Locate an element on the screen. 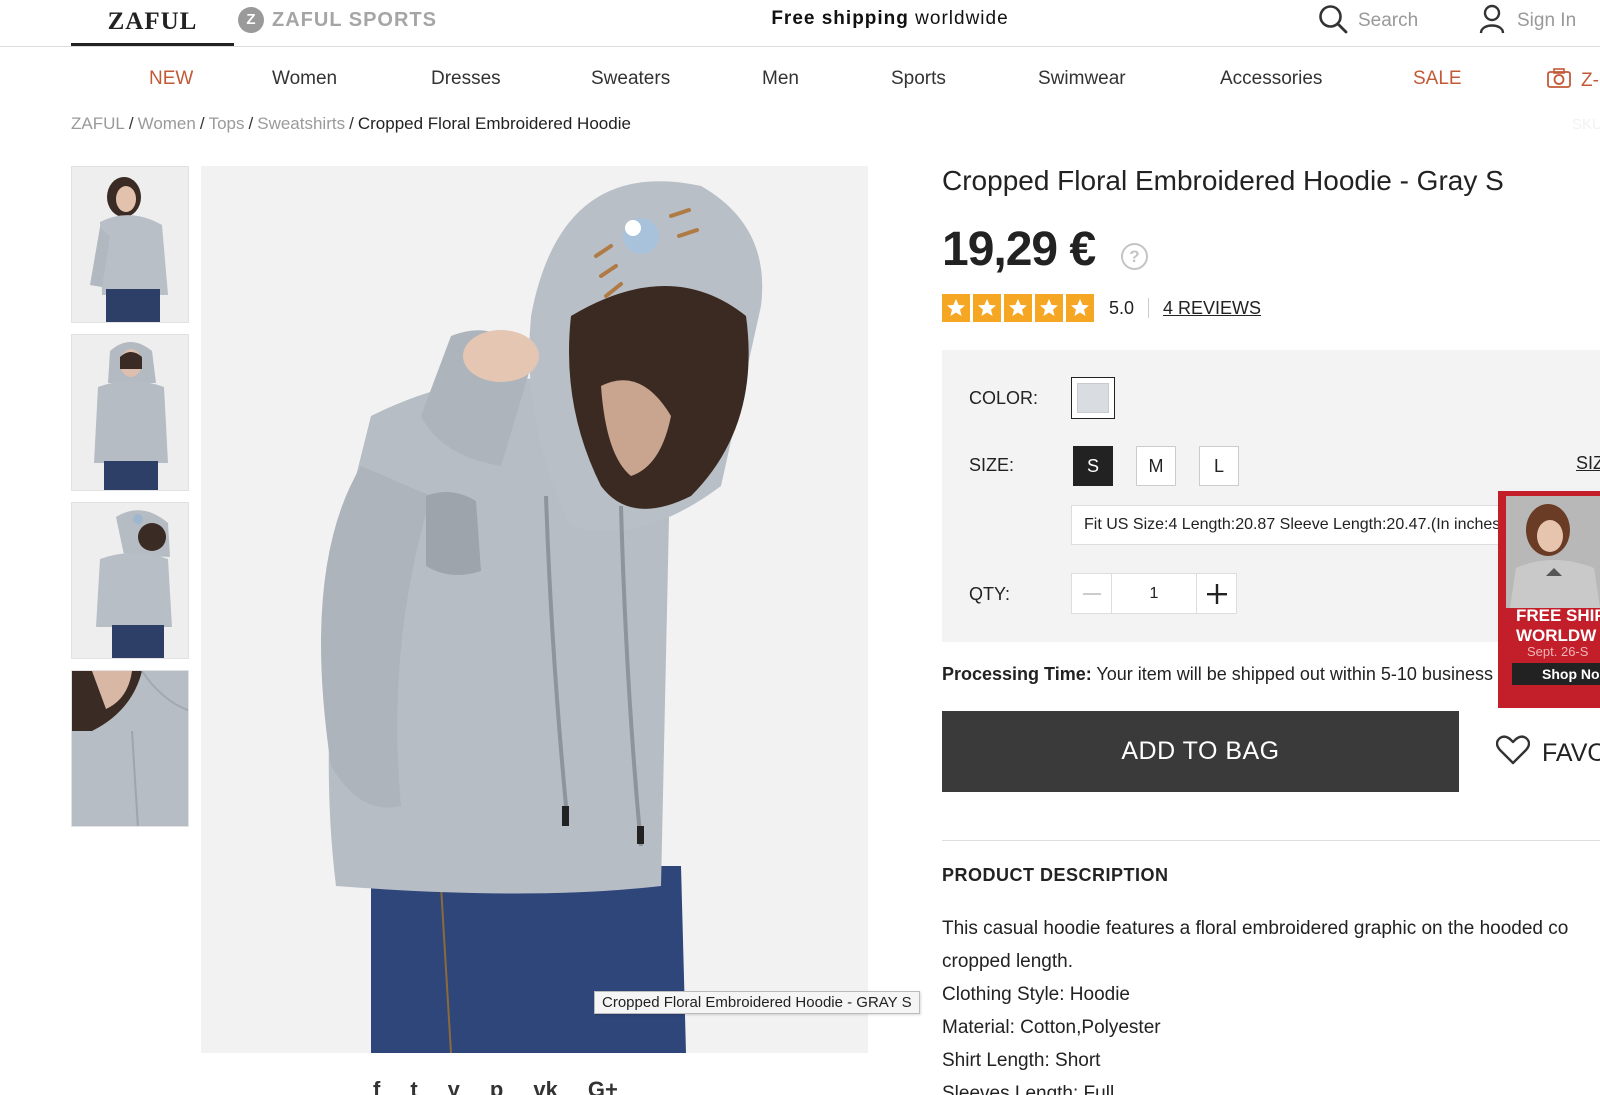  description-heading: PRODUCT DESCRIPTION is located at coordinates (1055, 875).